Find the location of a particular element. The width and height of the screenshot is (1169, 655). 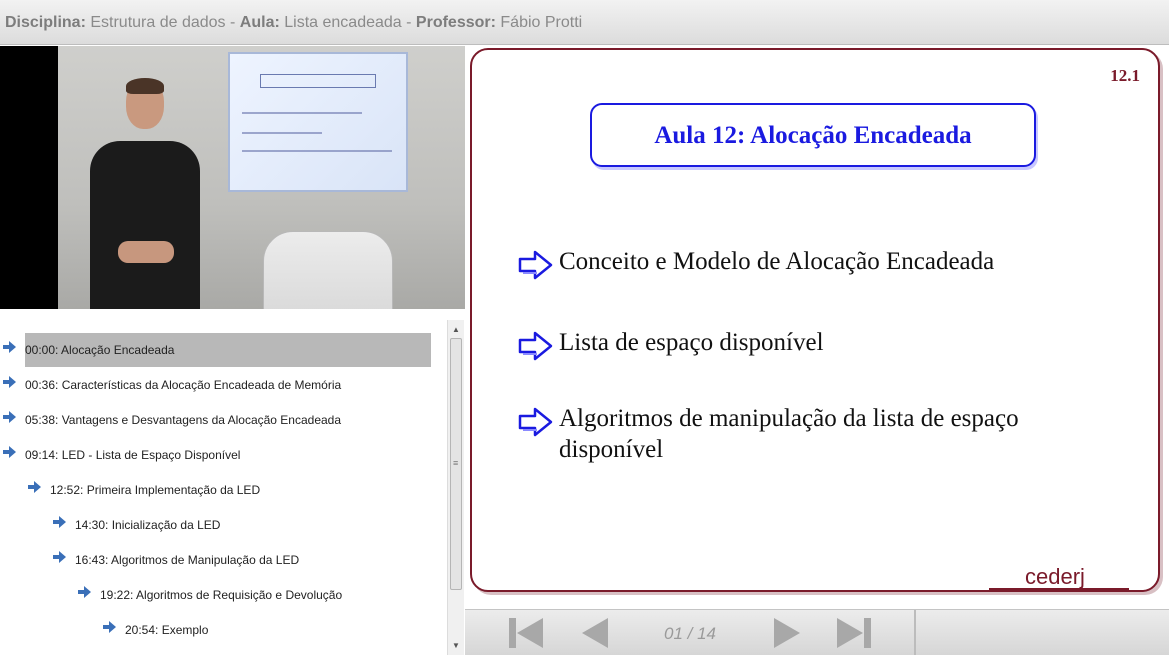

projection-screen is located at coordinates (318, 122).